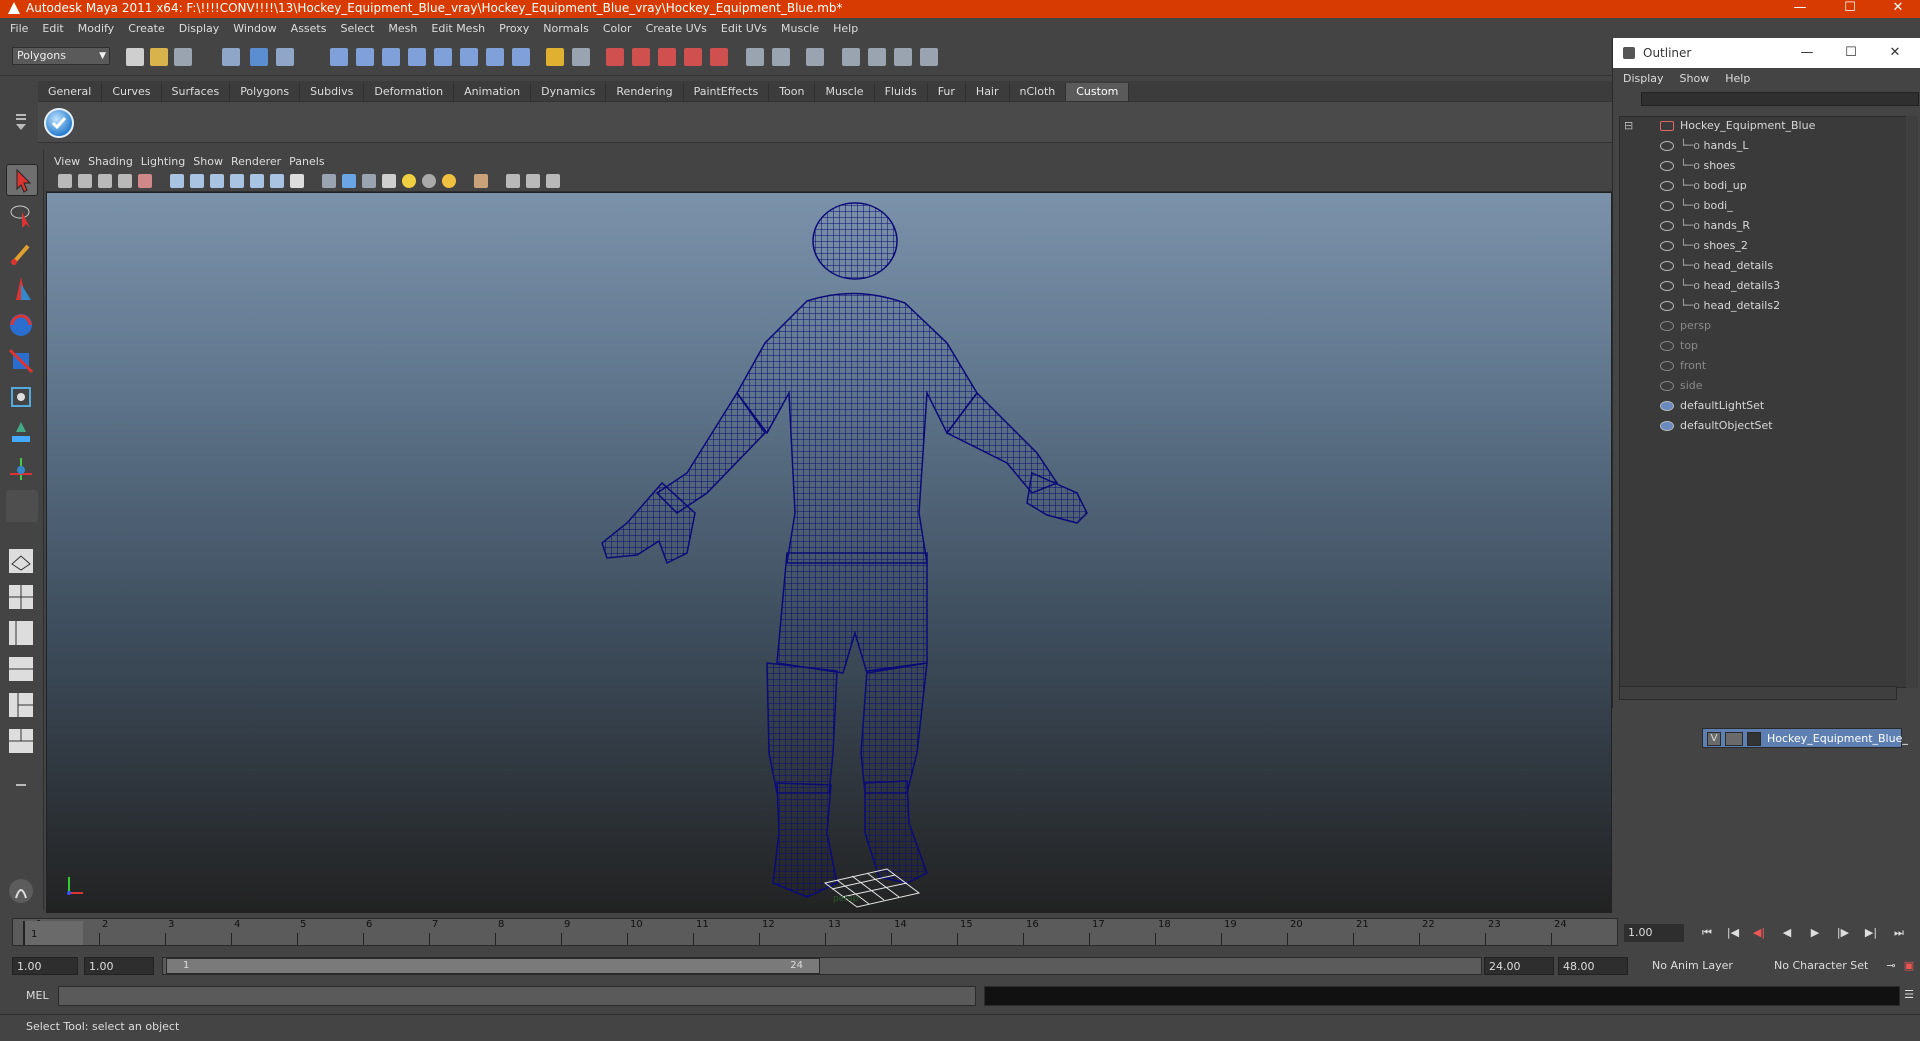 Image resolution: width=1920 pixels, height=1041 pixels. Describe the element at coordinates (1759, 933) in the screenshot. I see `step-back-frame-icon: ◀|` at that location.